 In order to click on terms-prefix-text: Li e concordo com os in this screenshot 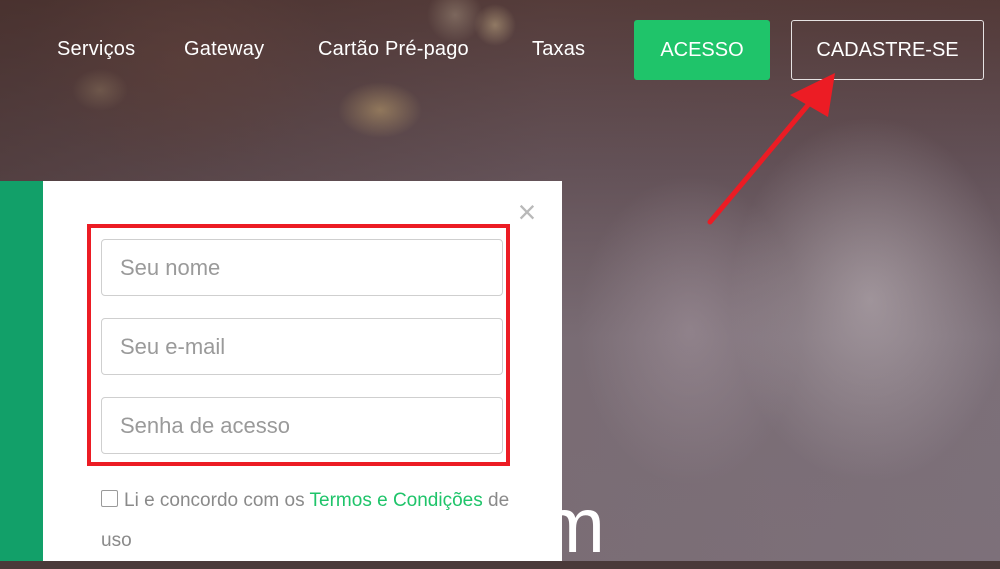, I will do `click(217, 500)`.